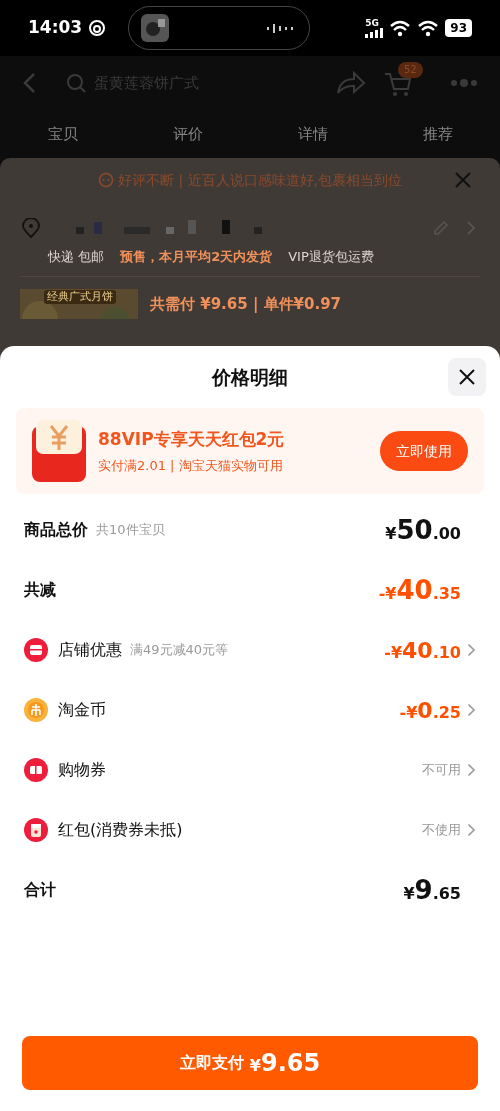 This screenshot has height=1111, width=500. I want to click on spiral-icon, so click(97, 28).